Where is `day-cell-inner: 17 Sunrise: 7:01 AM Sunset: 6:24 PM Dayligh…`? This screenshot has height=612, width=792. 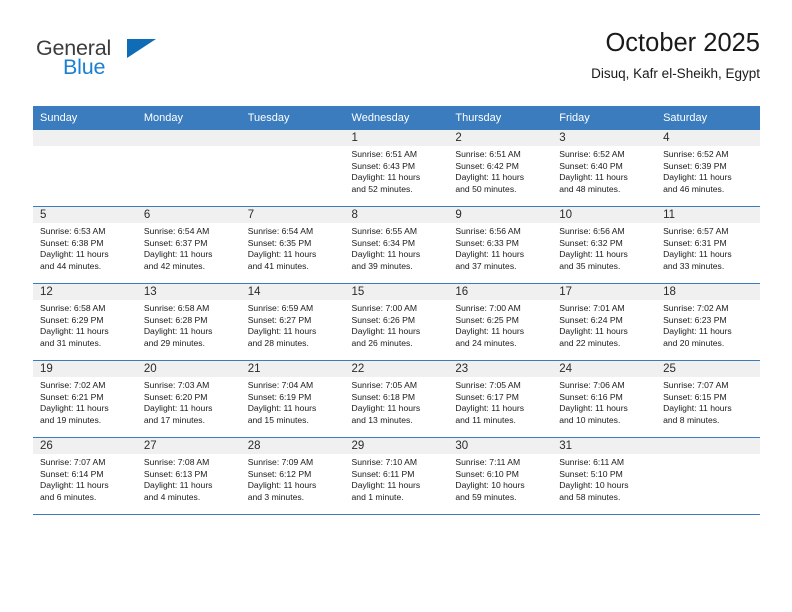
day-cell-inner: 17 Sunrise: 7:01 AM Sunset: 6:24 PM Dayligh… is located at coordinates (604, 322).